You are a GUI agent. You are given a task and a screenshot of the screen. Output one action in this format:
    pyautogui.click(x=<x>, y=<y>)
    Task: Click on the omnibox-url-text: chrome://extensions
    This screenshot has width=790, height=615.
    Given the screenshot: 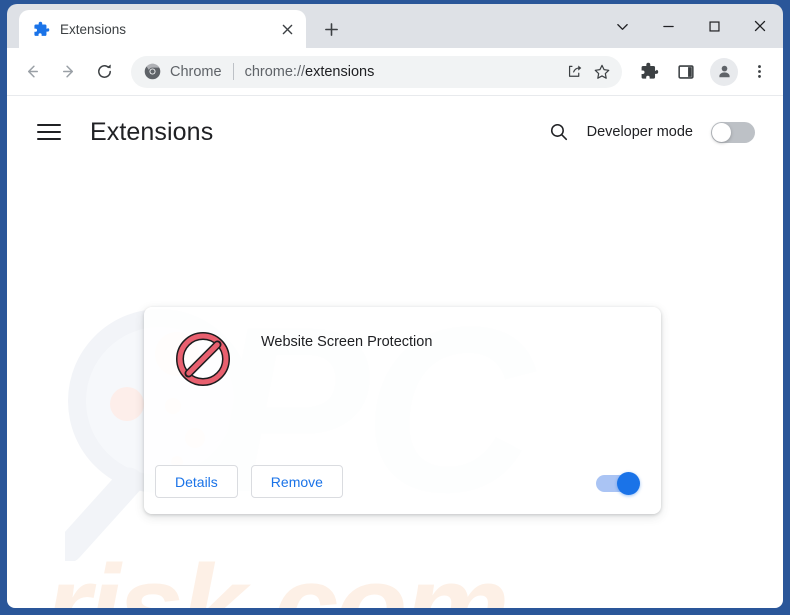 What is the action you would take?
    pyautogui.click(x=402, y=72)
    